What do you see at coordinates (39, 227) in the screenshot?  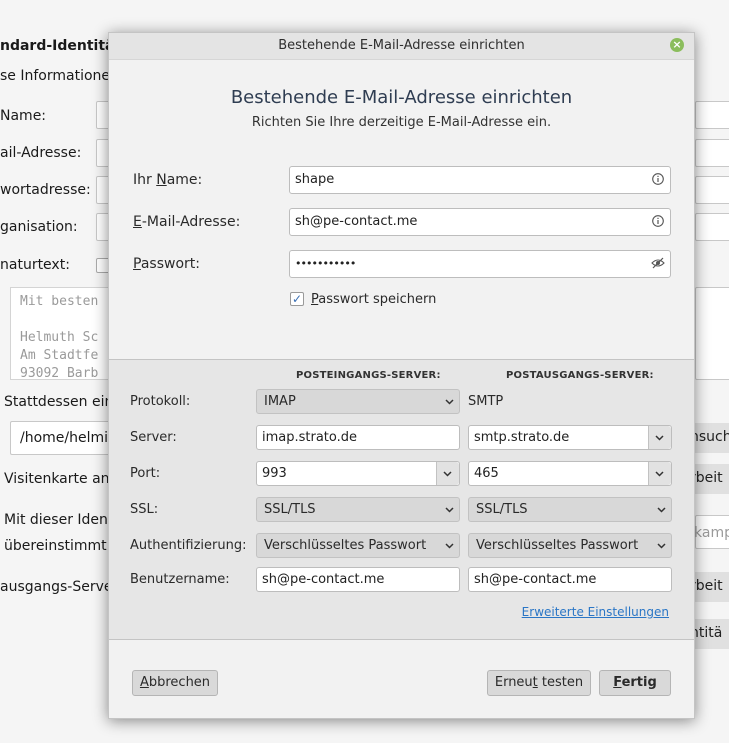 I see `bg-org-label: ganisation:` at bounding box center [39, 227].